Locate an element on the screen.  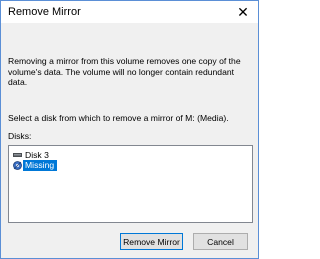
list-item-missing: Missing is located at coordinates (35, 165).